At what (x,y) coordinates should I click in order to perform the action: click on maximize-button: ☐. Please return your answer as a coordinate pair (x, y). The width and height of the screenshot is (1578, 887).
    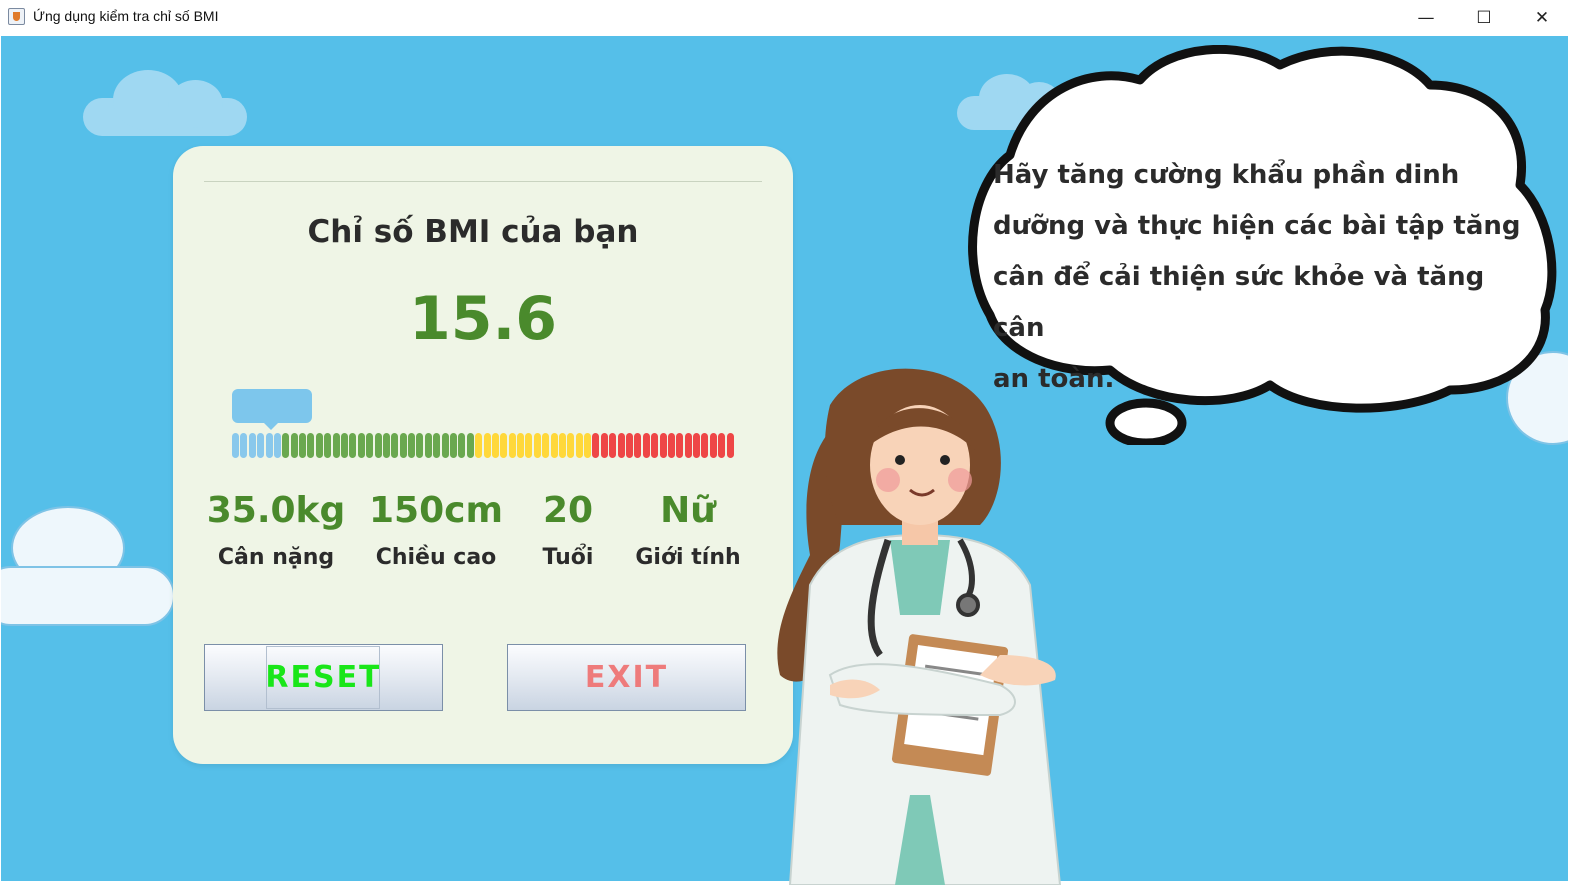
    Looking at the image, I should click on (1484, 17).